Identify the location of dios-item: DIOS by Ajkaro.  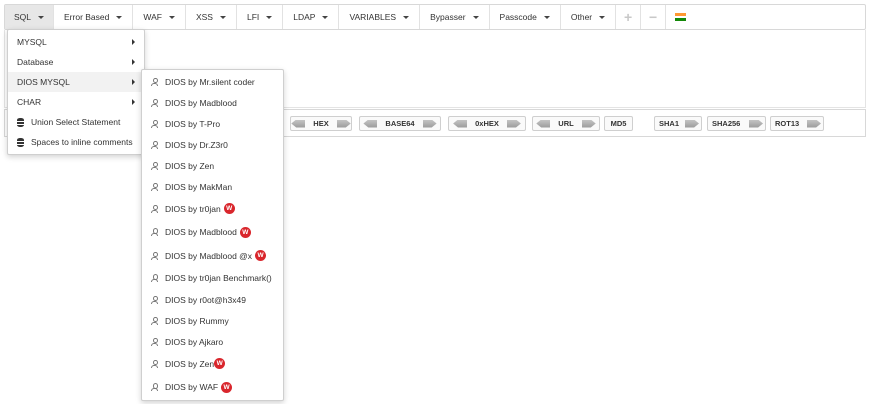
(212, 341).